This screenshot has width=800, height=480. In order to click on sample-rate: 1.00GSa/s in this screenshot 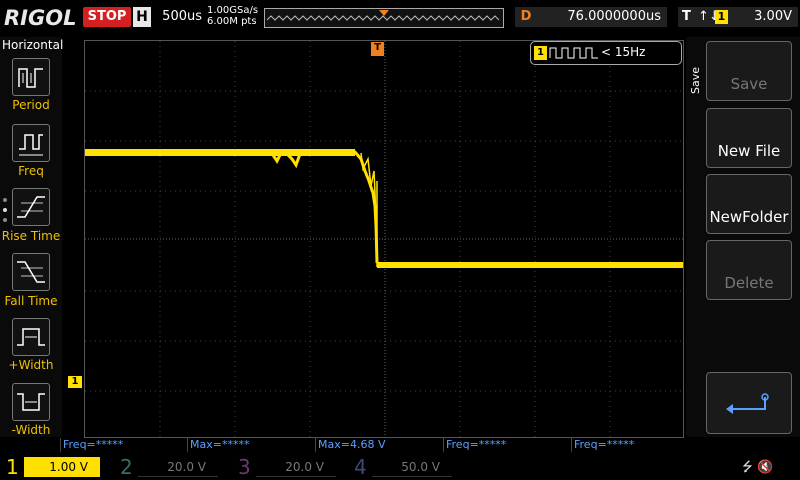, I will do `click(233, 10)`.